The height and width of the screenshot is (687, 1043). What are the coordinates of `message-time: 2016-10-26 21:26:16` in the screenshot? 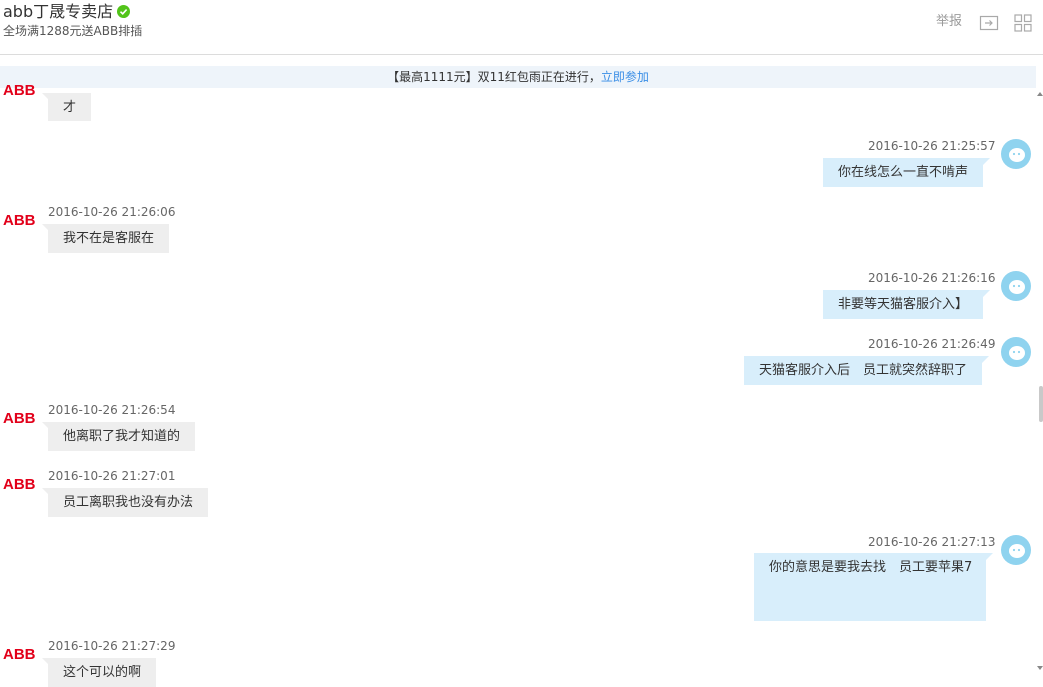 It's located at (932, 278).